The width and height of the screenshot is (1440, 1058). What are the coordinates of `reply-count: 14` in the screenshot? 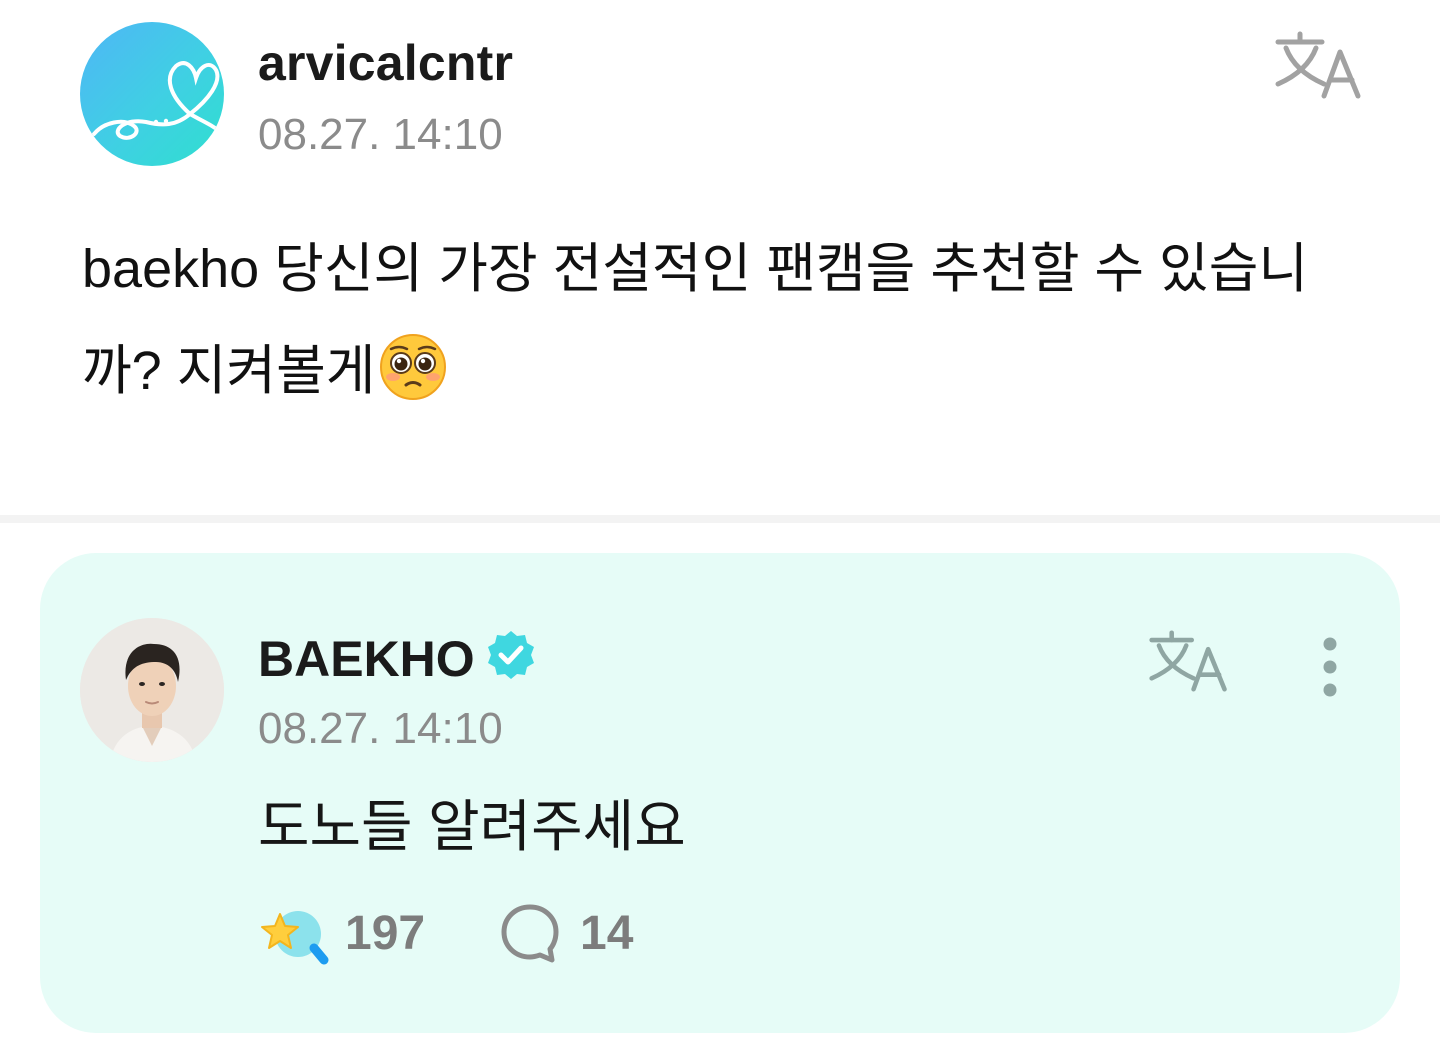 It's located at (607, 933).